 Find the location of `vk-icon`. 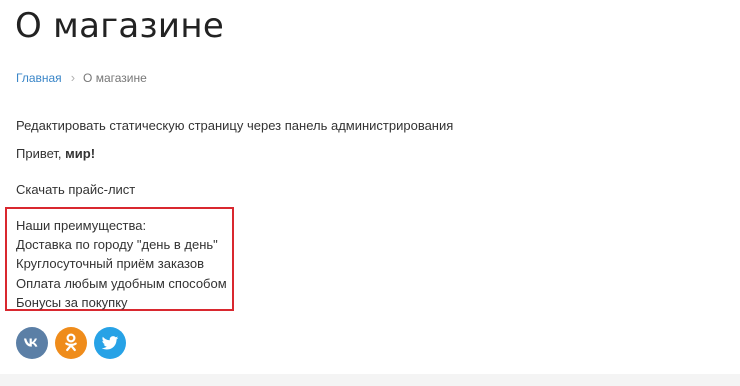

vk-icon is located at coordinates (31, 342).